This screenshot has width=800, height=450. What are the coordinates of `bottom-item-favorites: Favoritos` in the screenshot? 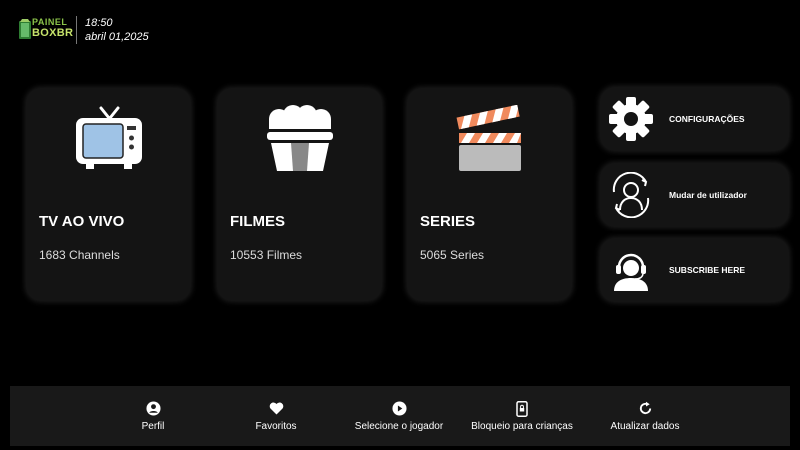 It's located at (276, 416).